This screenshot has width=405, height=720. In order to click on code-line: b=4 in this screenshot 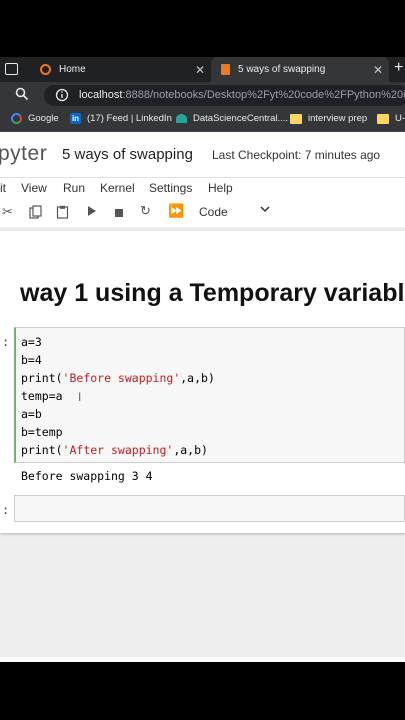, I will do `click(31, 360)`.